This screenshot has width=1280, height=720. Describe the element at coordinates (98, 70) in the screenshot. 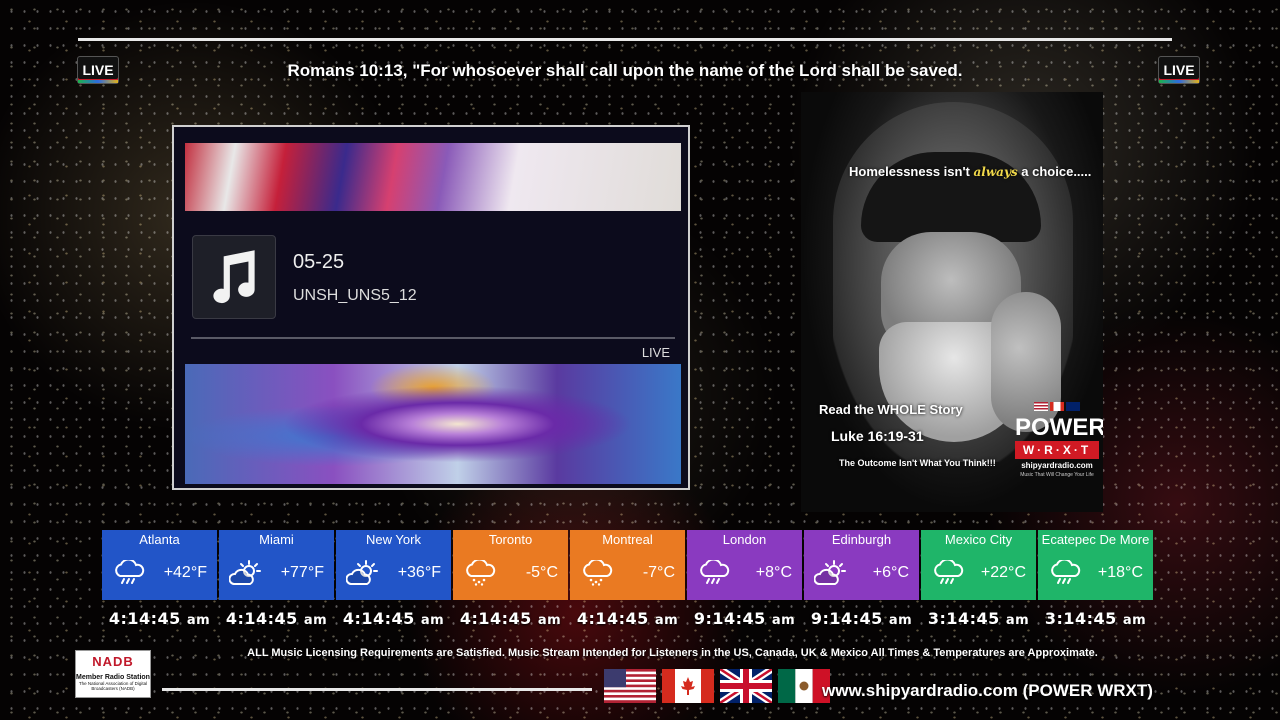

I see `live-badge-left: LIVE` at that location.